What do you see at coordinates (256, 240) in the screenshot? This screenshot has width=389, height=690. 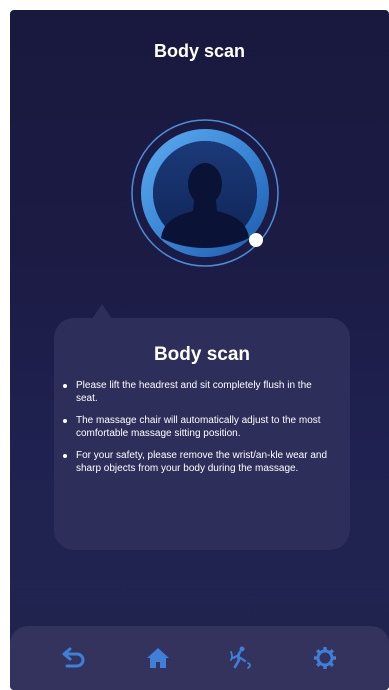 I see `progress-dot` at bounding box center [256, 240].